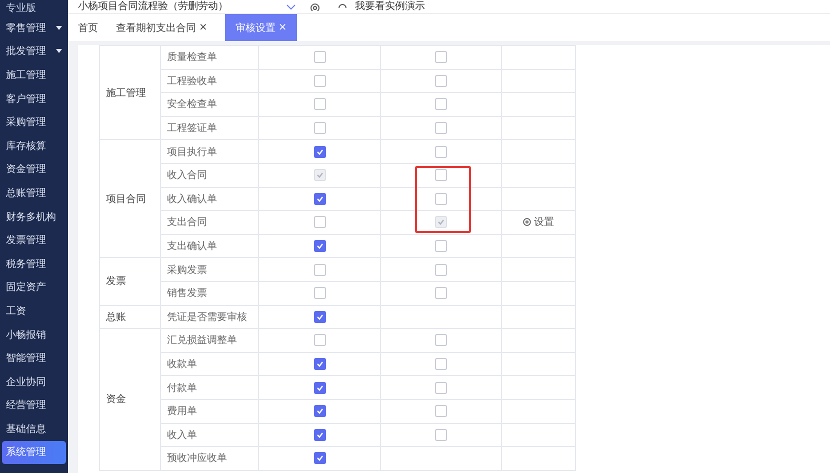 The width and height of the screenshot is (830, 473). What do you see at coordinates (182, 411) in the screenshot?
I see `document-type: 费用单` at bounding box center [182, 411].